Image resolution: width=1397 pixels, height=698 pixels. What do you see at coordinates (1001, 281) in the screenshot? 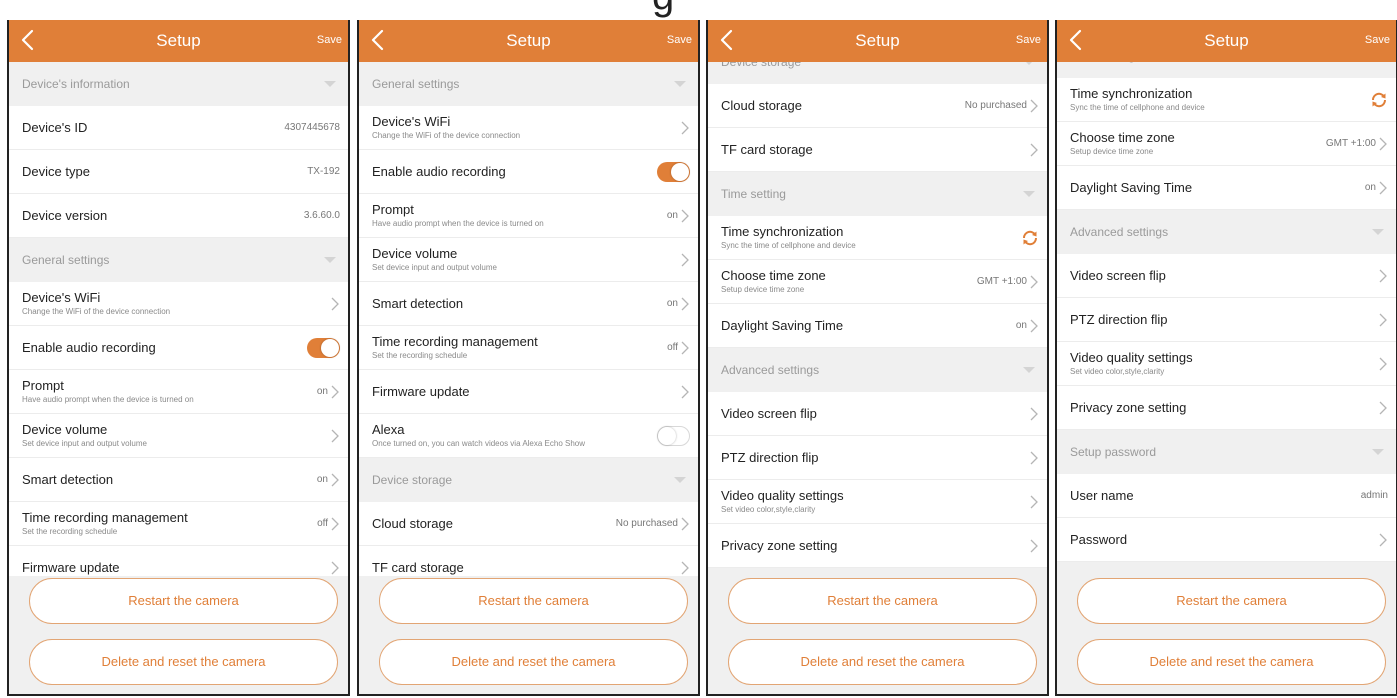
I see `setting-value: GMT +1:00` at bounding box center [1001, 281].